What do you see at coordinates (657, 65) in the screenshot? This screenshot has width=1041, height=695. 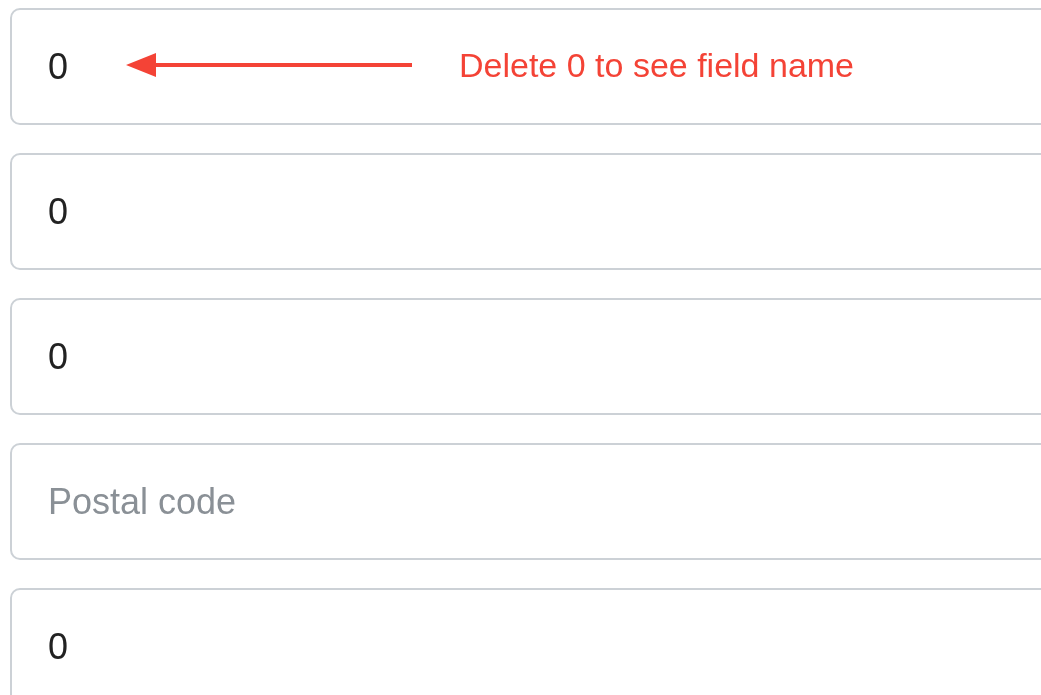 I see `annotation-text: Delete 0 to see field name` at bounding box center [657, 65].